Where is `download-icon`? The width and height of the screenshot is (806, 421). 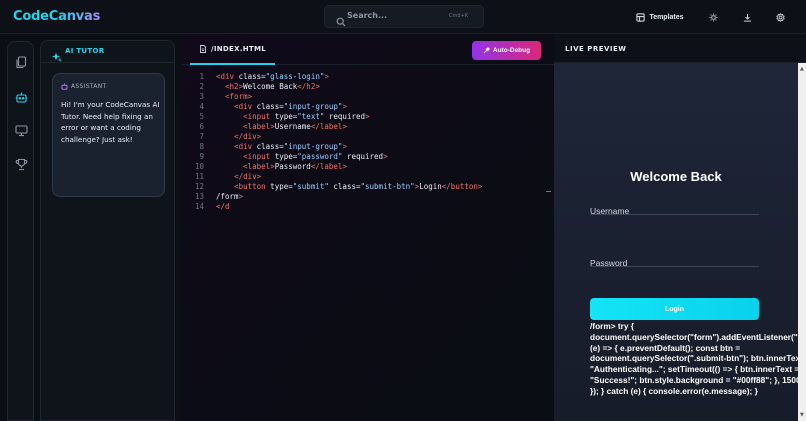
download-icon is located at coordinates (747, 17).